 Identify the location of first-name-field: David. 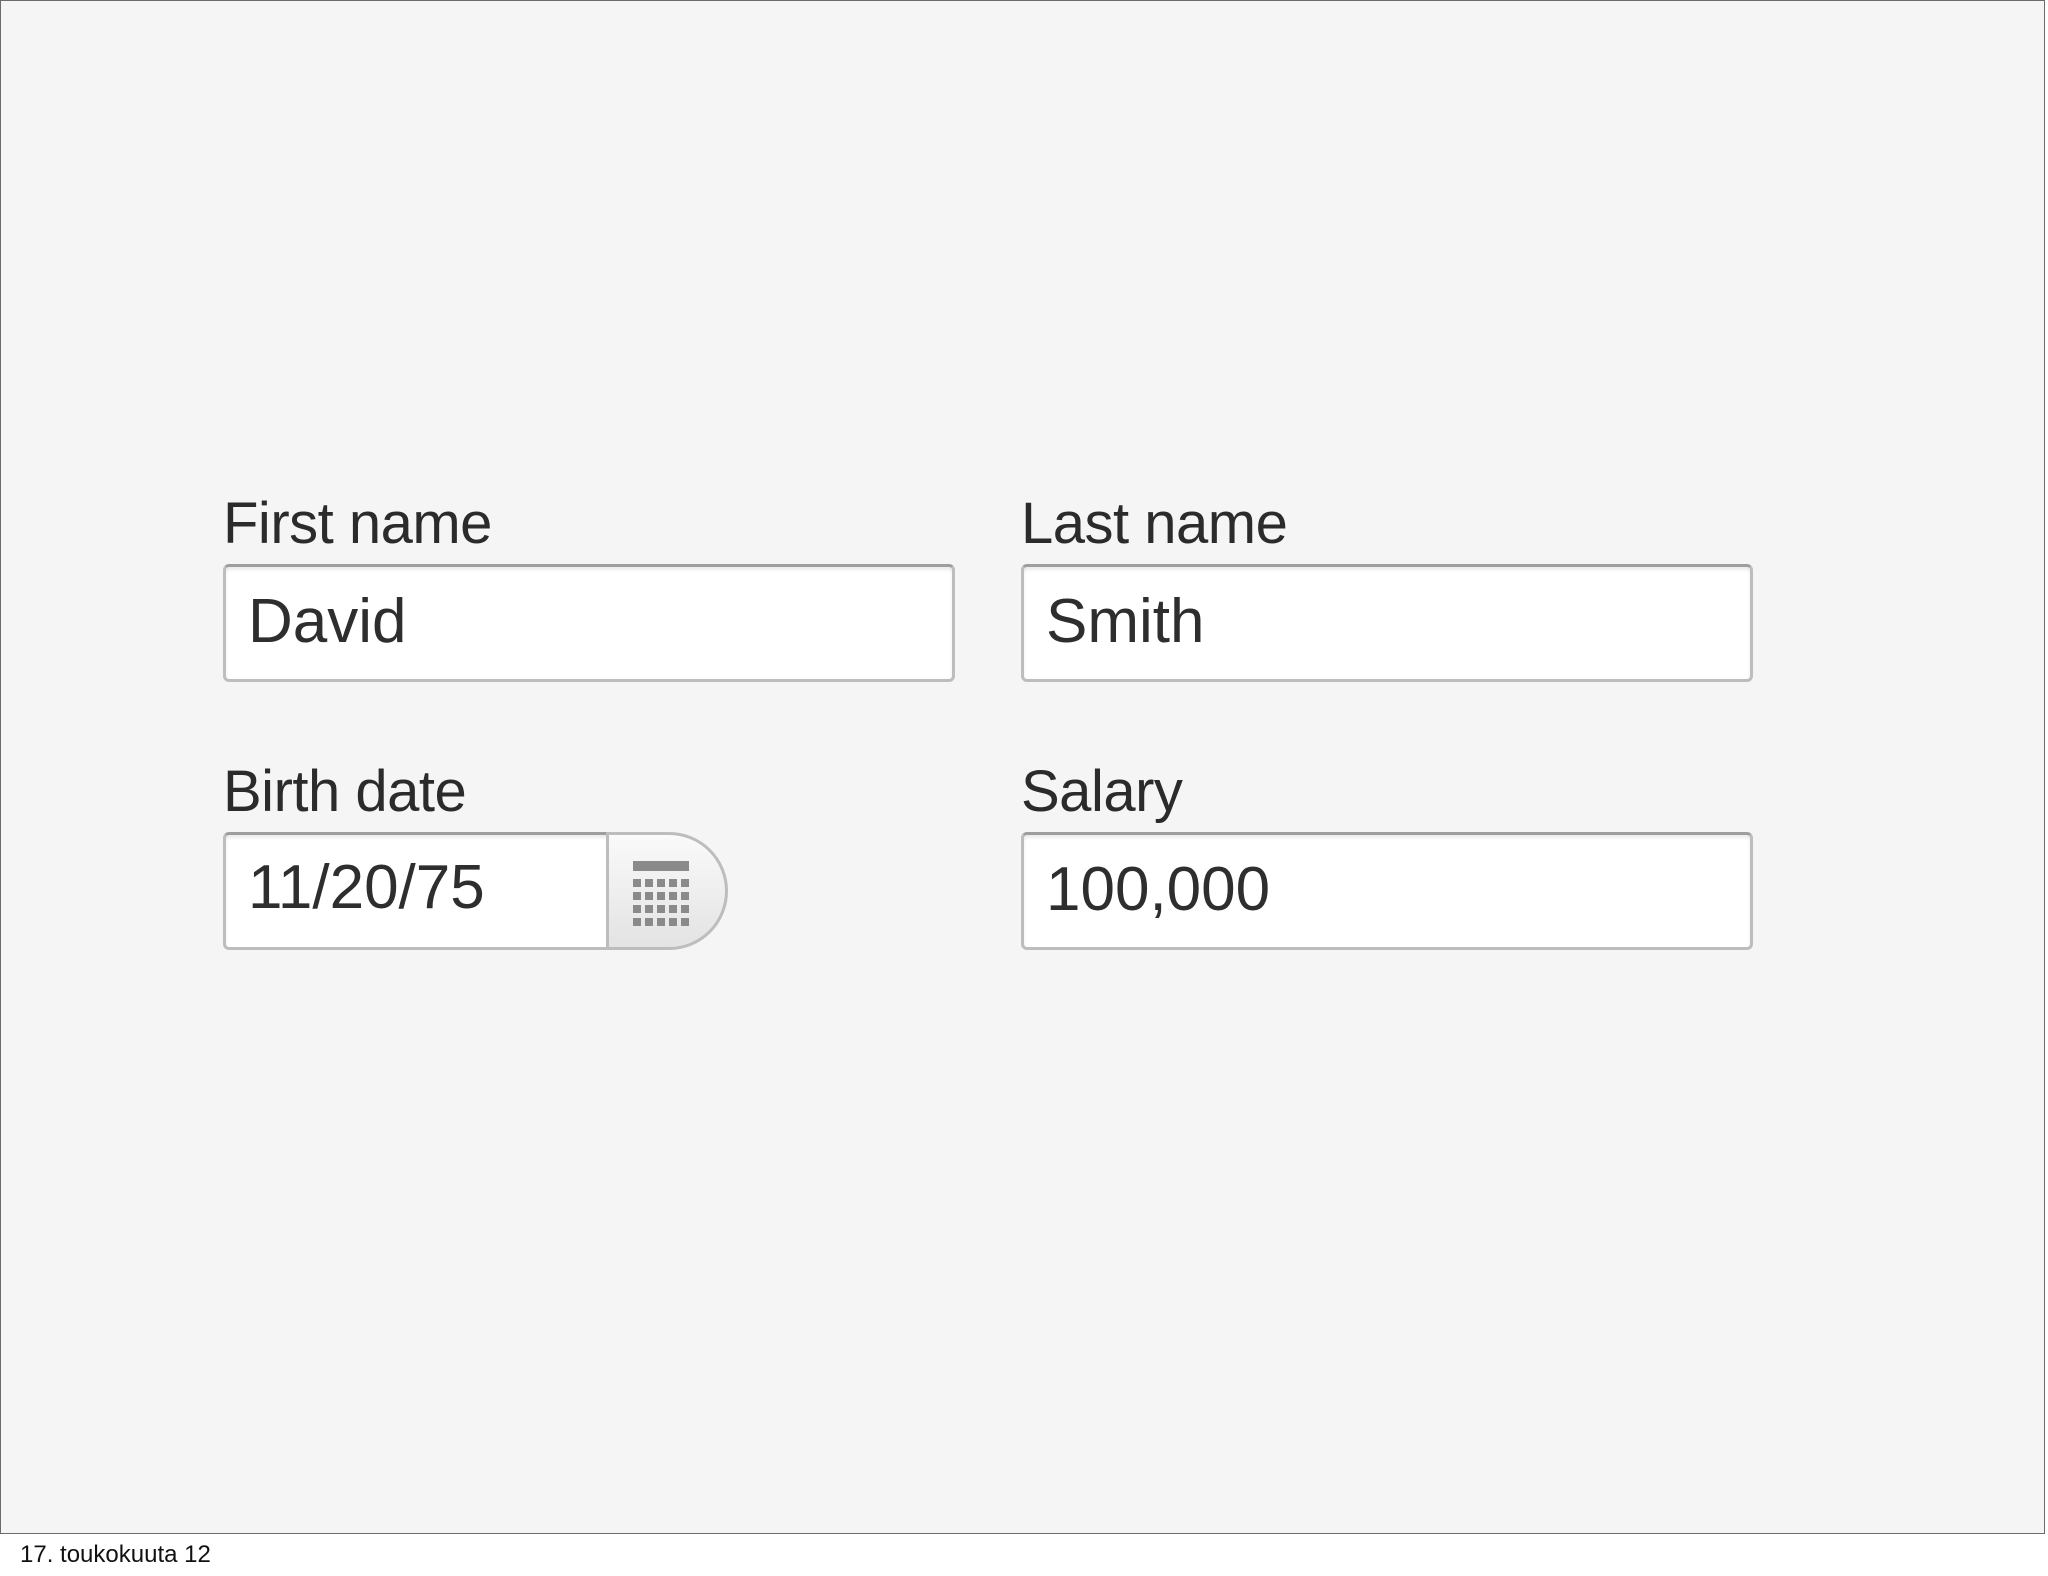
(589, 623).